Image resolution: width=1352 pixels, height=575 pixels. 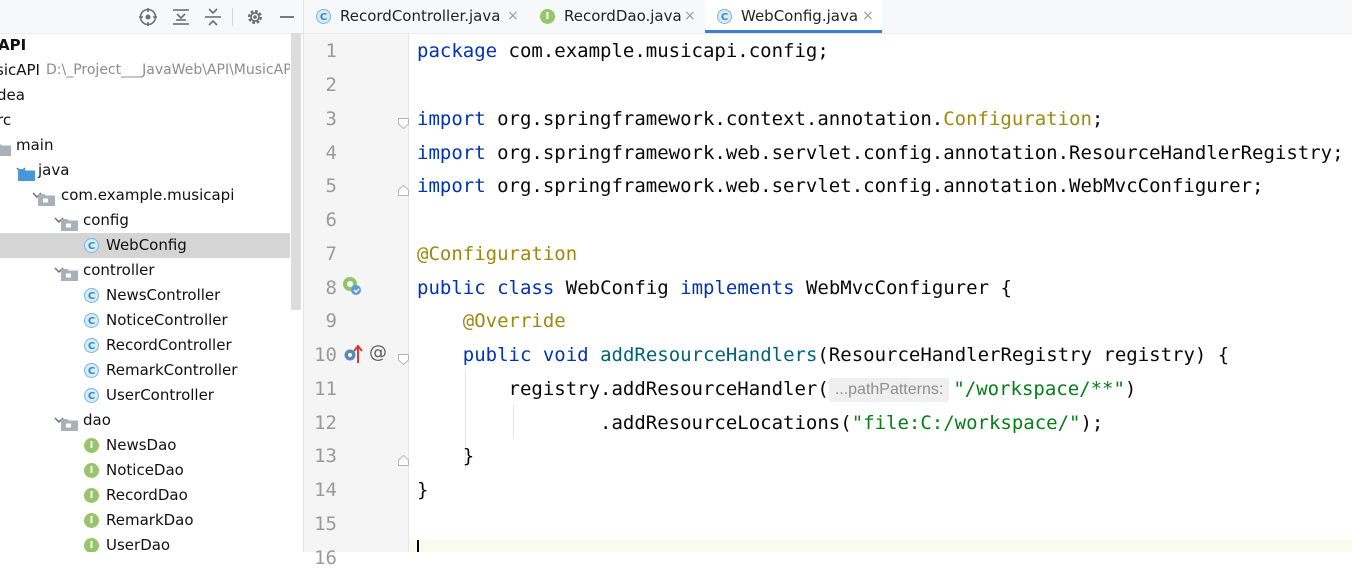 I want to click on tree-item-usercontroller: C UserController, so click(x=145, y=395).